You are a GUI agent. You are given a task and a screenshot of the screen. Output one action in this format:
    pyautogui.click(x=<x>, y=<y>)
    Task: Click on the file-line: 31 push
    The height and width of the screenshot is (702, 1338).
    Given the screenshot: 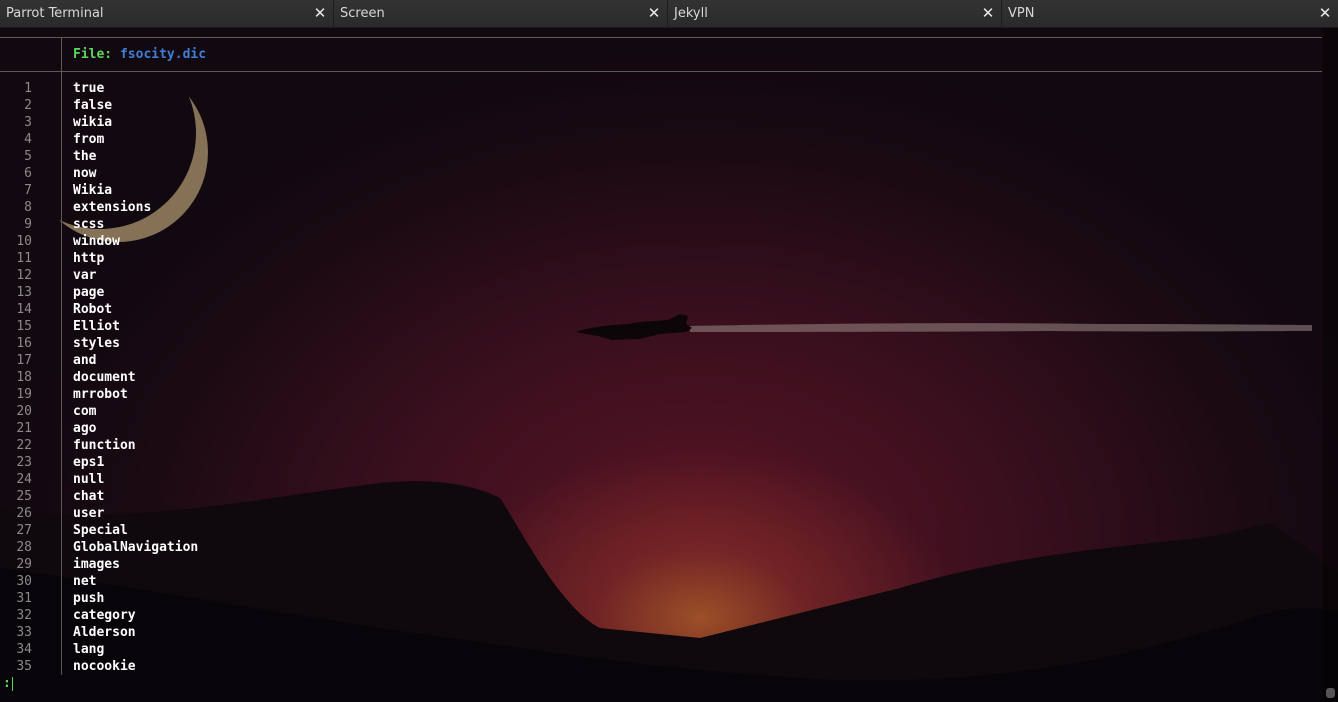 What is the action you would take?
    pyautogui.click(x=300, y=598)
    